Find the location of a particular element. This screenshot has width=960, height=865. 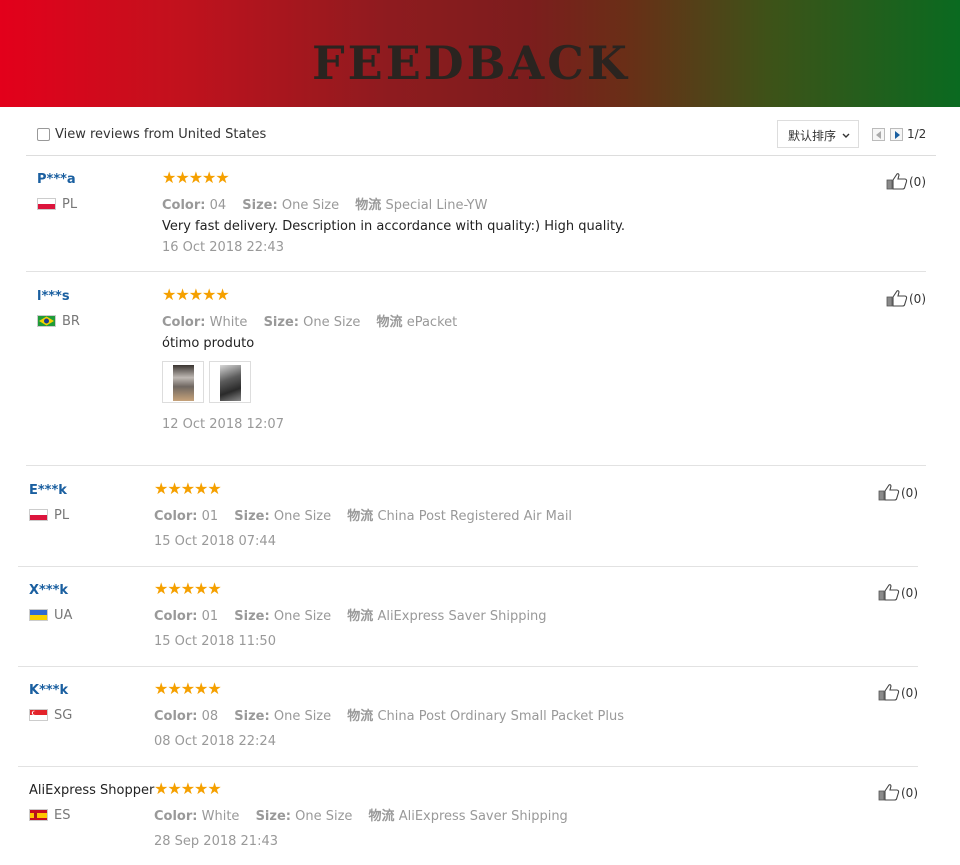

color-value: 04 is located at coordinates (218, 205).